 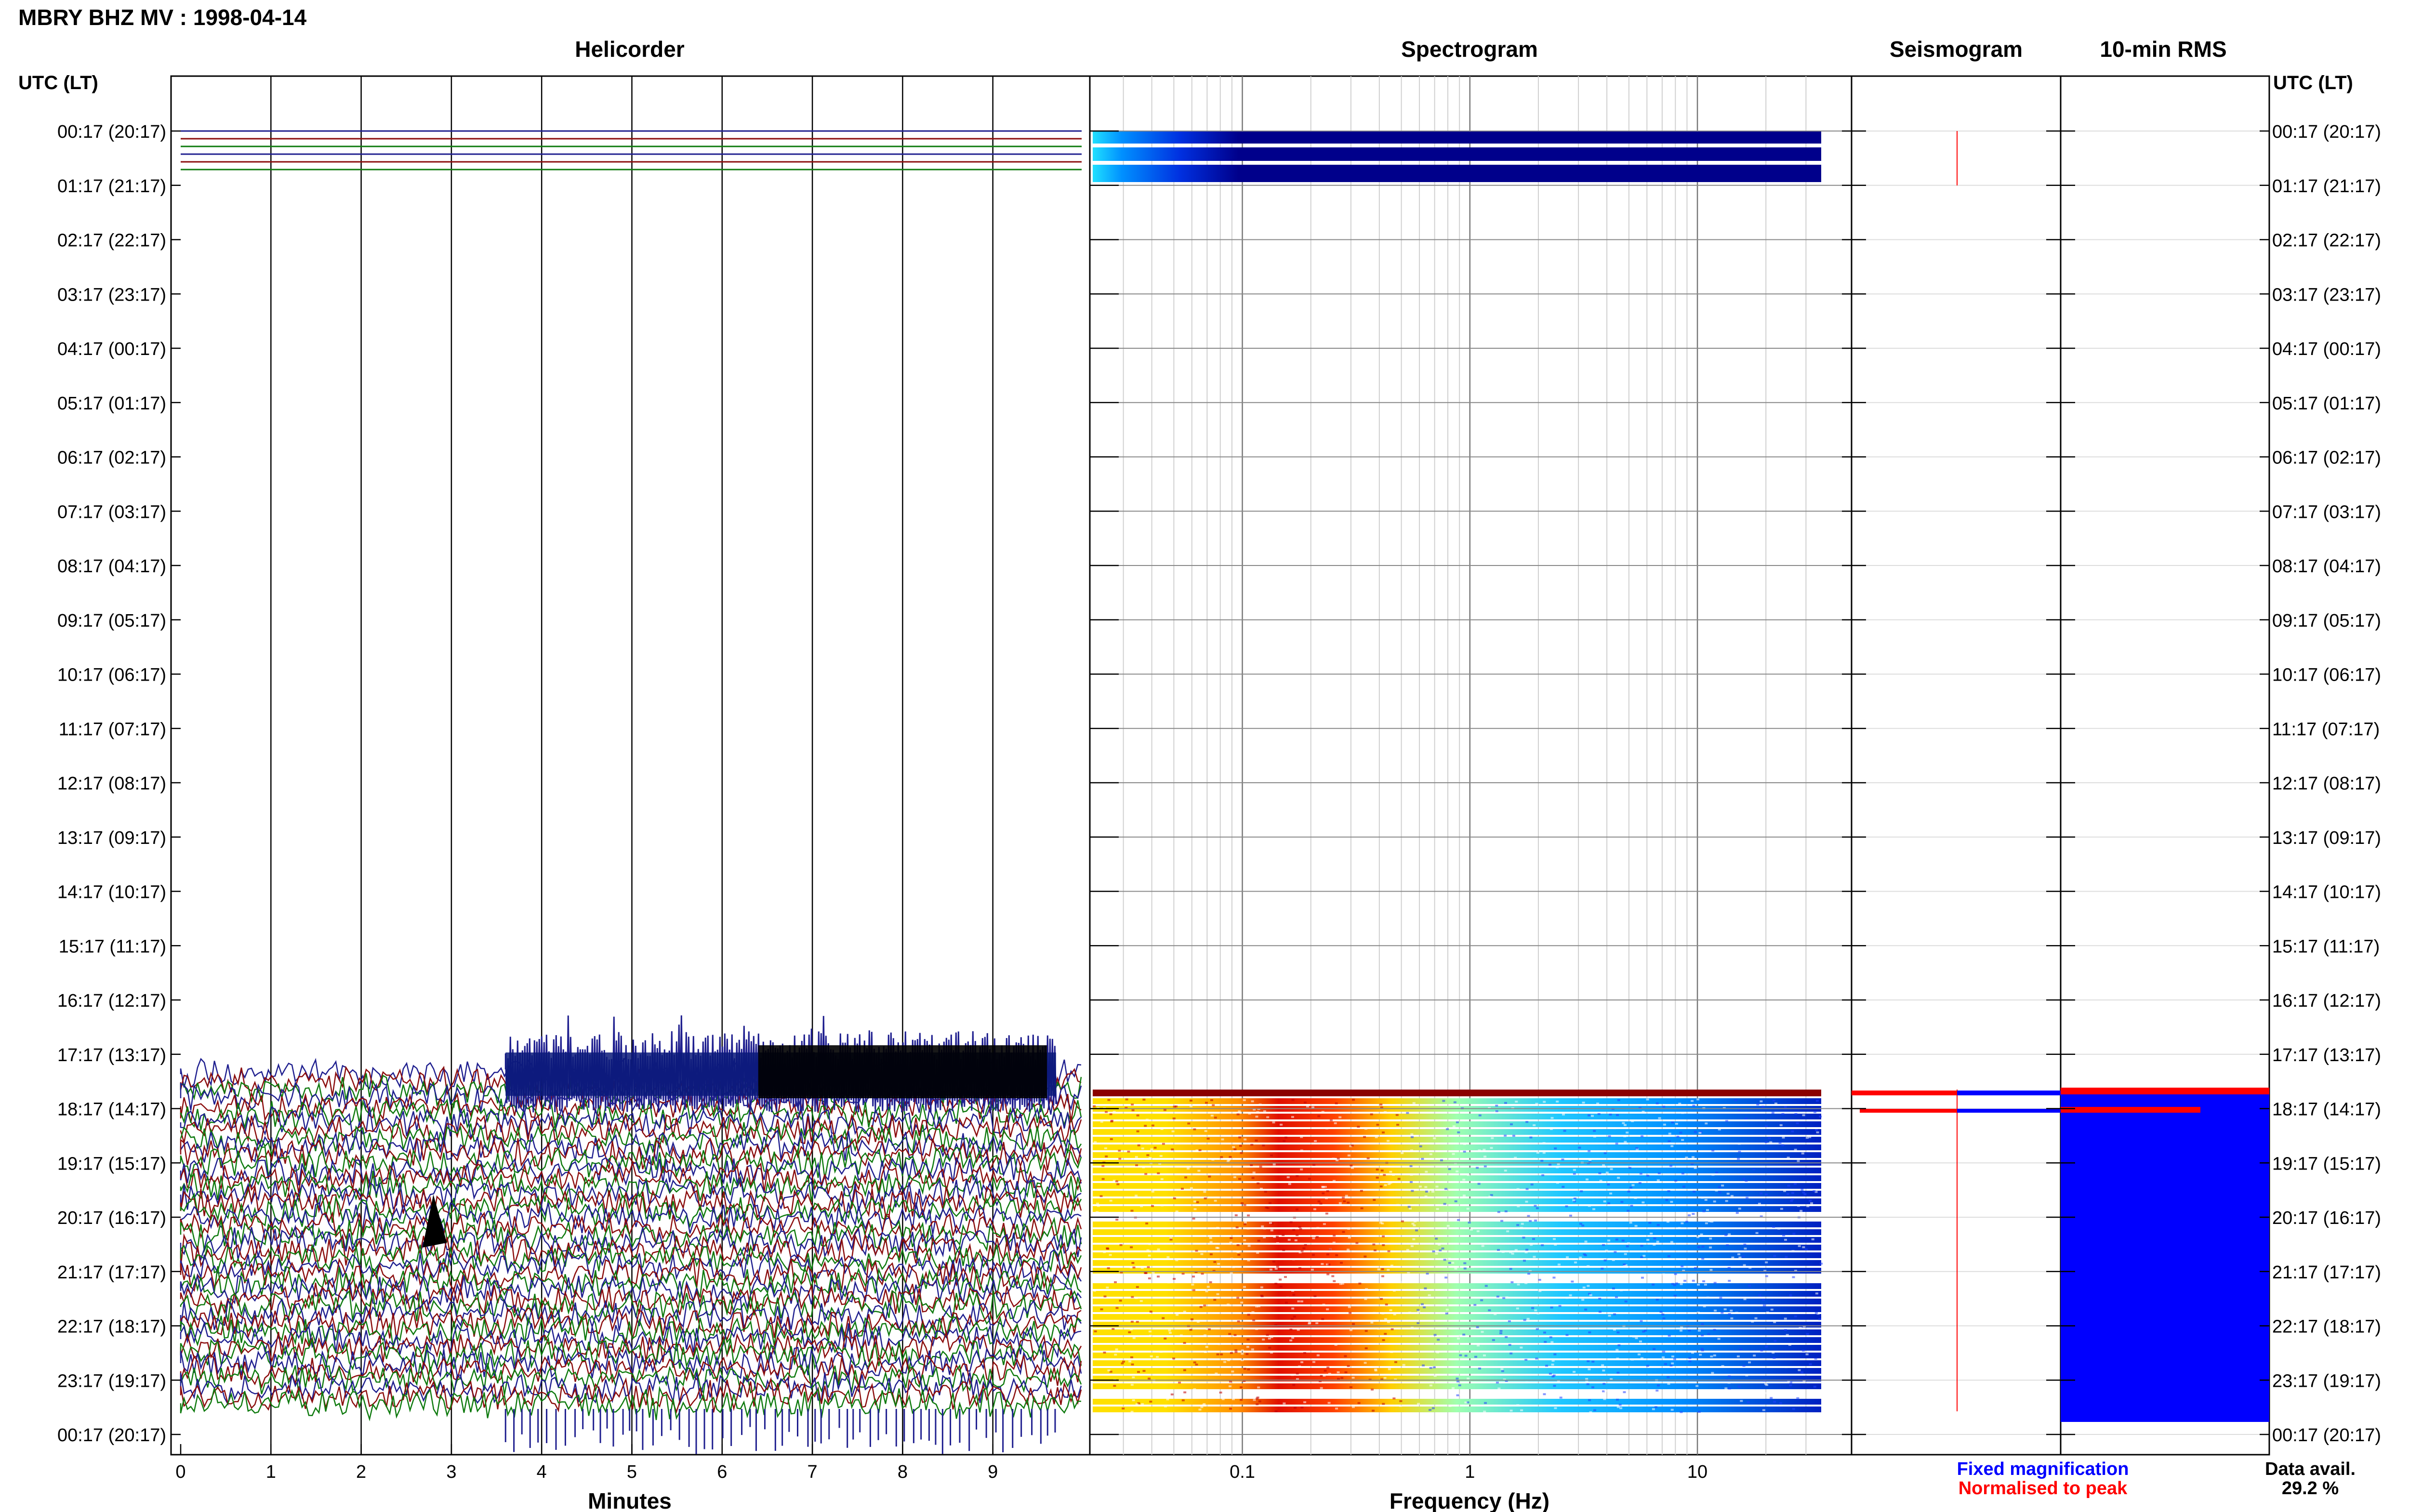 I want to click on time-label-right: 19:17 (15:17), so click(x=2326, y=1164).